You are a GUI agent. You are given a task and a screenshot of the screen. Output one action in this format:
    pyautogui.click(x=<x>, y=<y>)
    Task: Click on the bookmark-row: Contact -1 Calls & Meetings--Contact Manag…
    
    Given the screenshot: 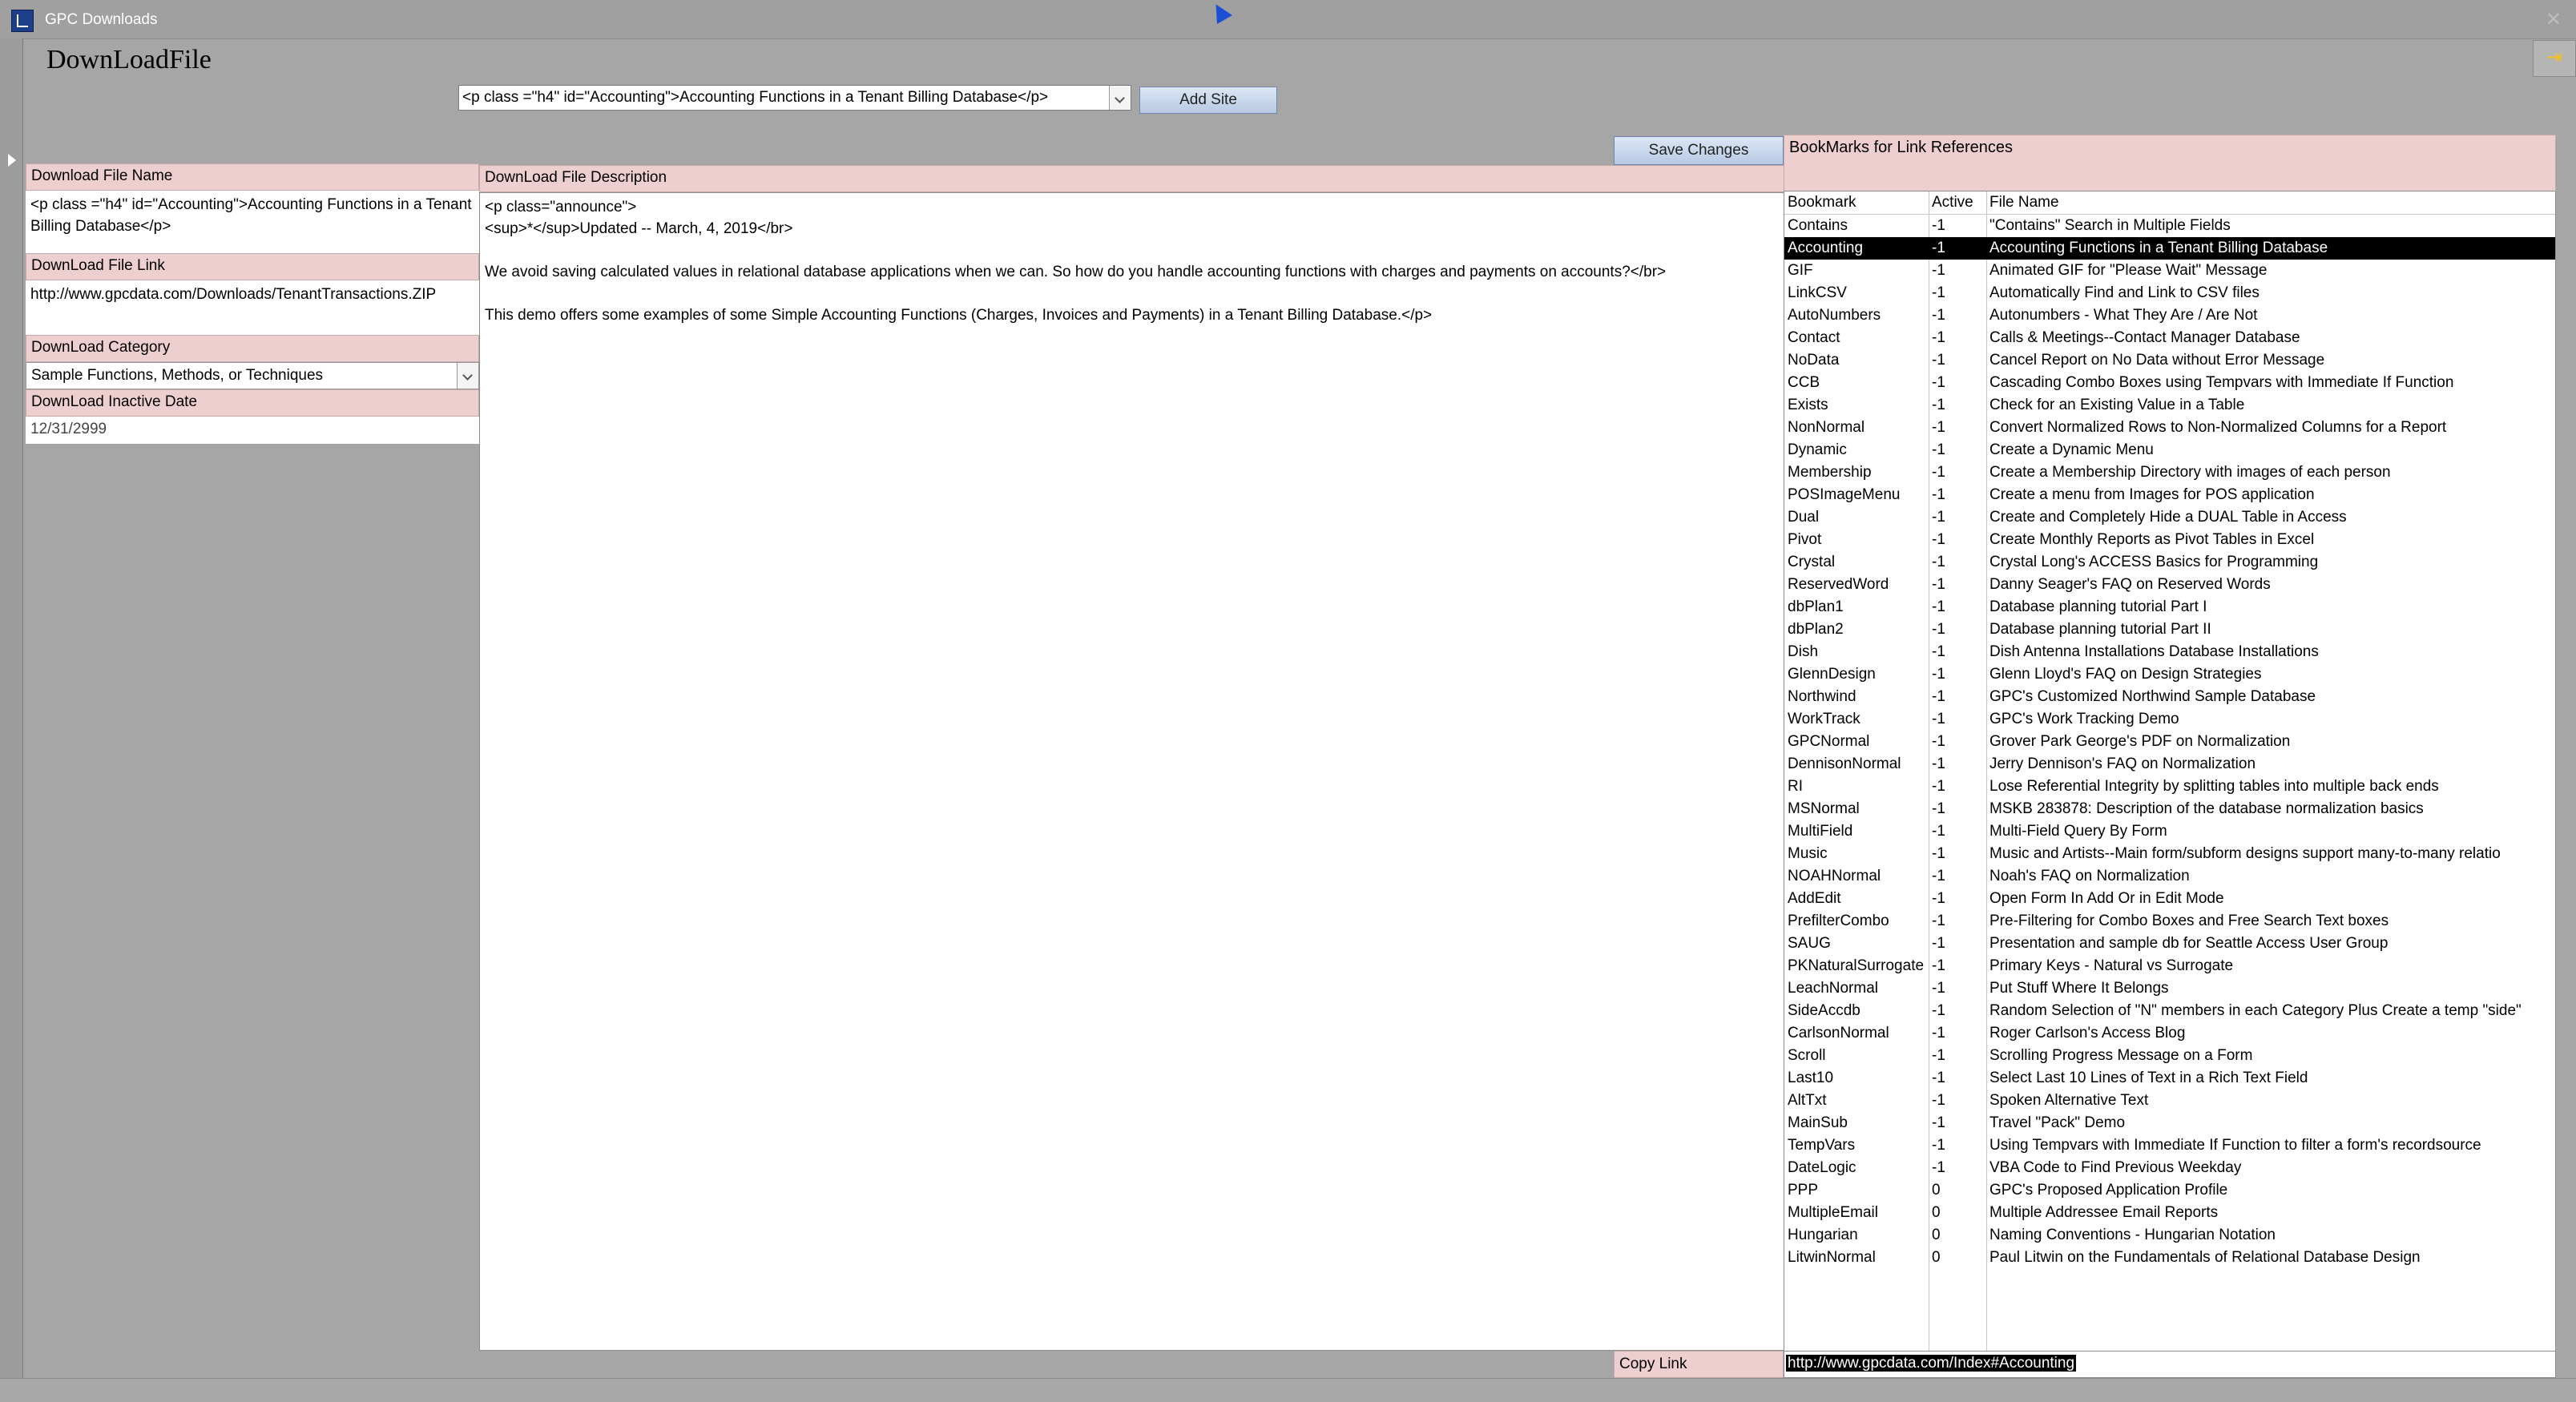 What is the action you would take?
    pyautogui.click(x=2169, y=338)
    